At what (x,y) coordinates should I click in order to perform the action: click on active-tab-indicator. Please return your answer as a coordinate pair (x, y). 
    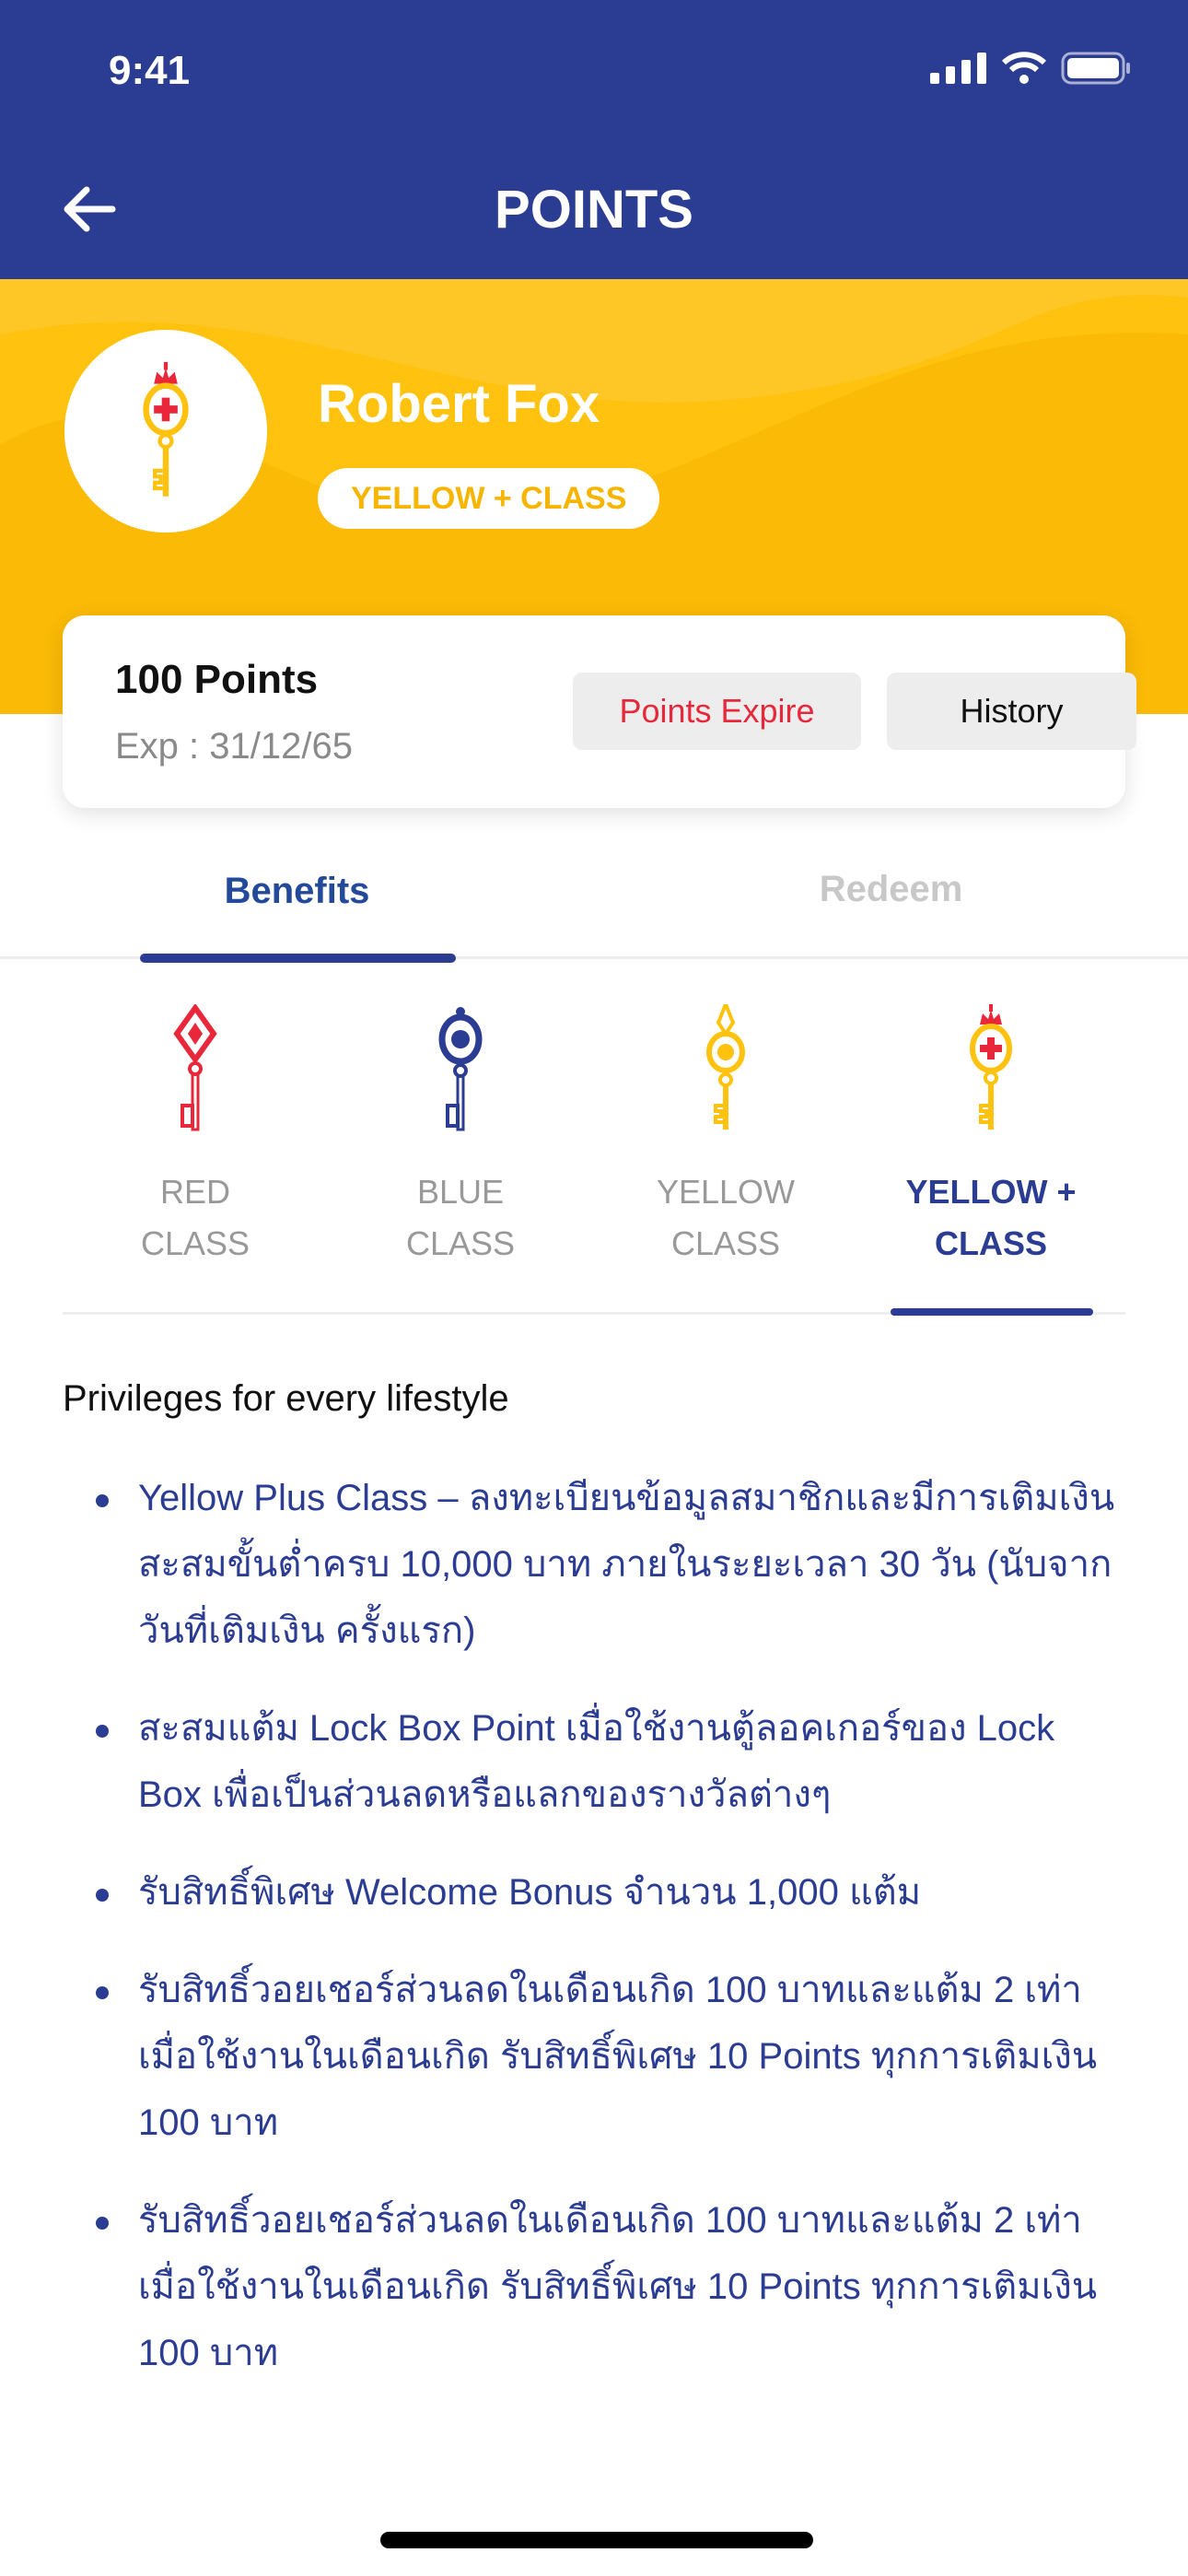
    Looking at the image, I should click on (298, 958).